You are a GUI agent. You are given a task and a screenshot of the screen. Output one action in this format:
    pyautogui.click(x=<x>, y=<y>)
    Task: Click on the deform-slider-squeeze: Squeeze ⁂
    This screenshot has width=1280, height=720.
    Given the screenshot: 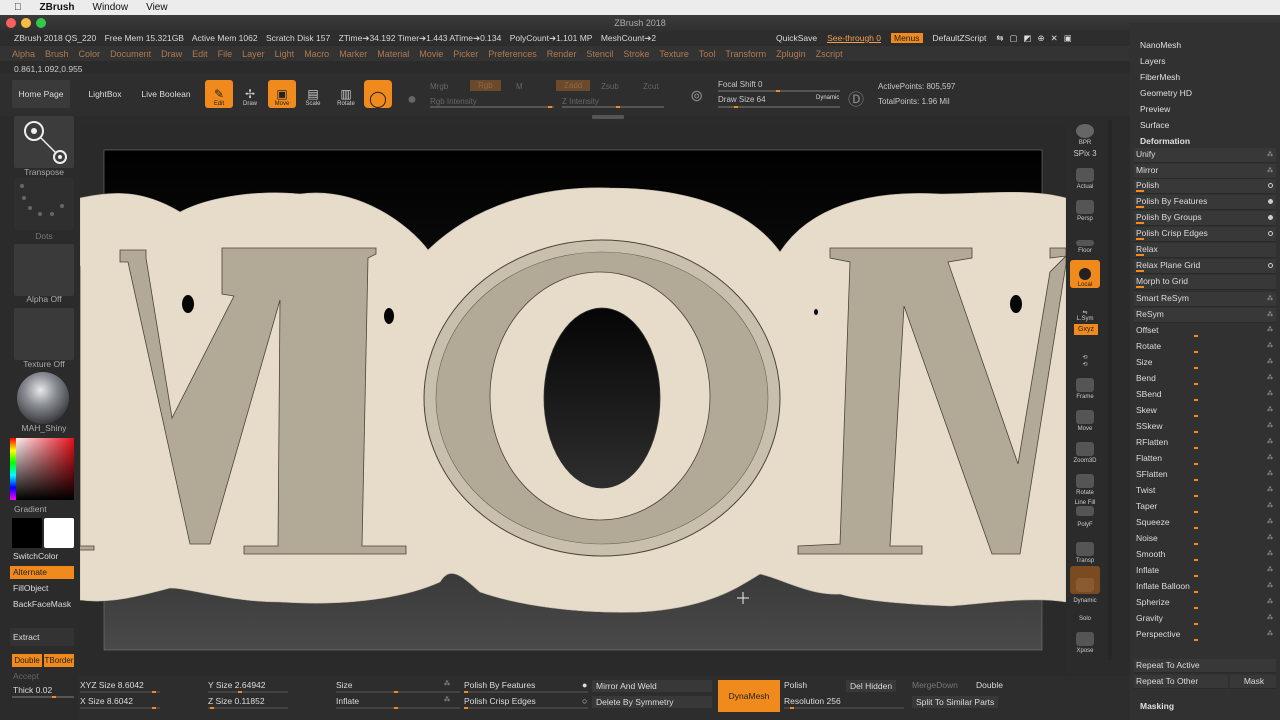 What is the action you would take?
    pyautogui.click(x=1205, y=523)
    